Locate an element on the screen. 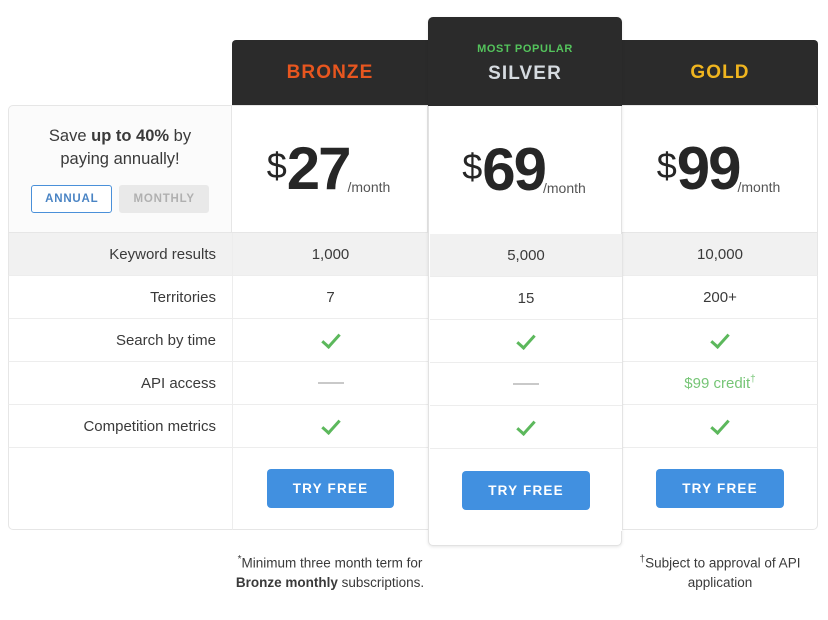 The height and width of the screenshot is (620, 828). feature-value-silver: 5,000 is located at coordinates (526, 255).